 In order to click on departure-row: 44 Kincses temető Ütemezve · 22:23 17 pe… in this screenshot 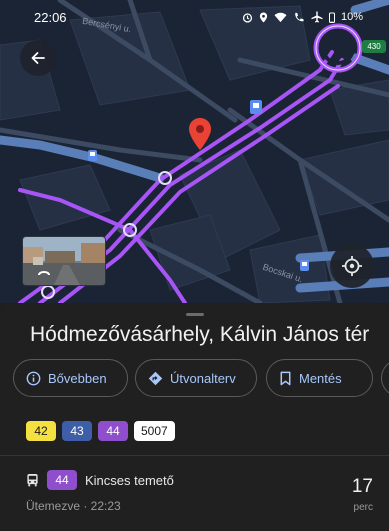, I will do `click(194, 493)`.